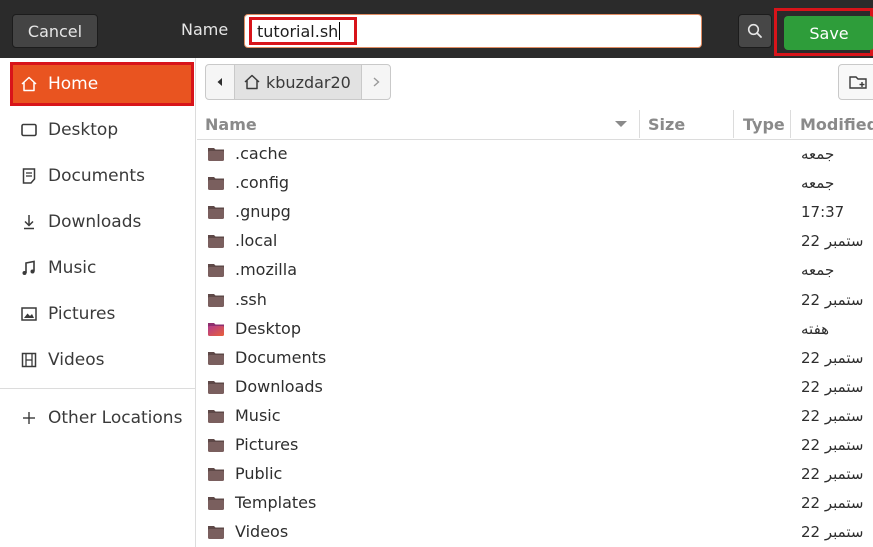 The width and height of the screenshot is (873, 547). What do you see at coordinates (29, 360) in the screenshot?
I see `videos-icon` at bounding box center [29, 360].